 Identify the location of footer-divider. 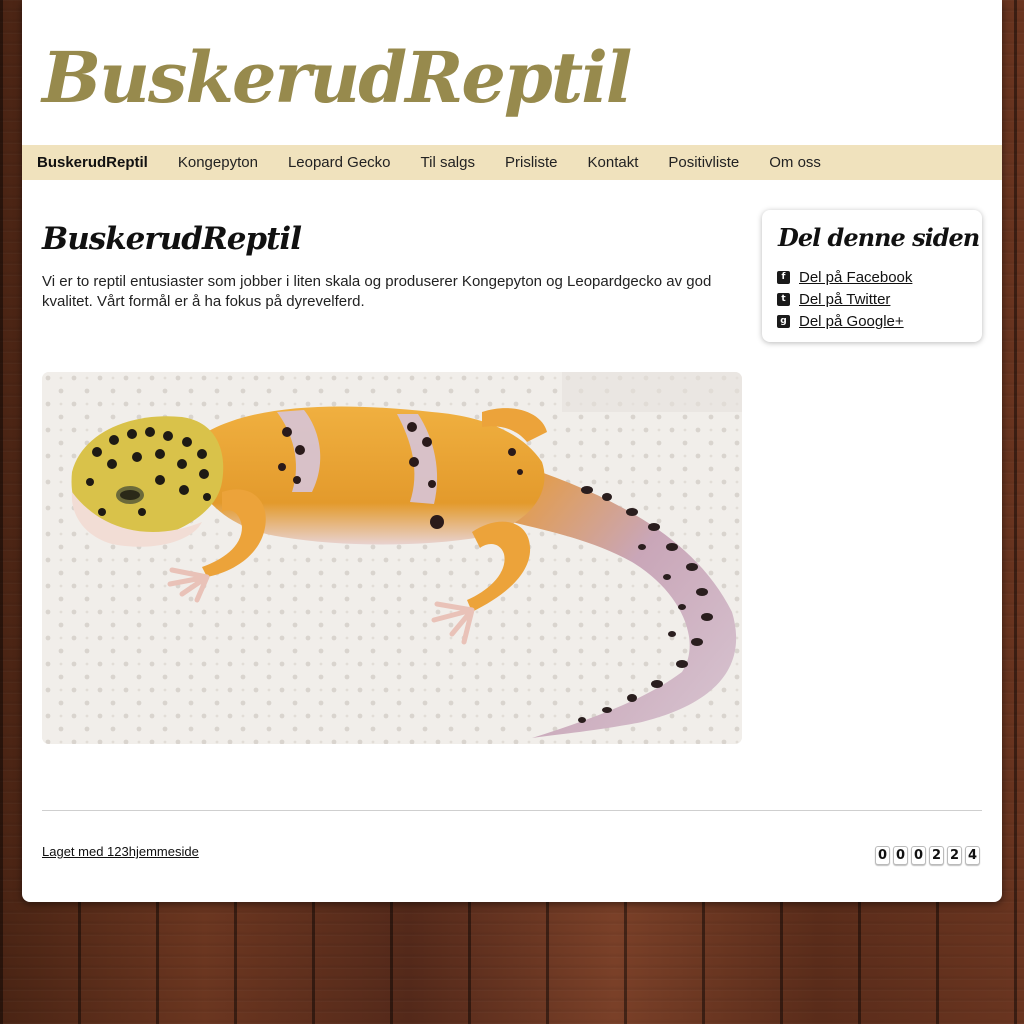
(512, 810).